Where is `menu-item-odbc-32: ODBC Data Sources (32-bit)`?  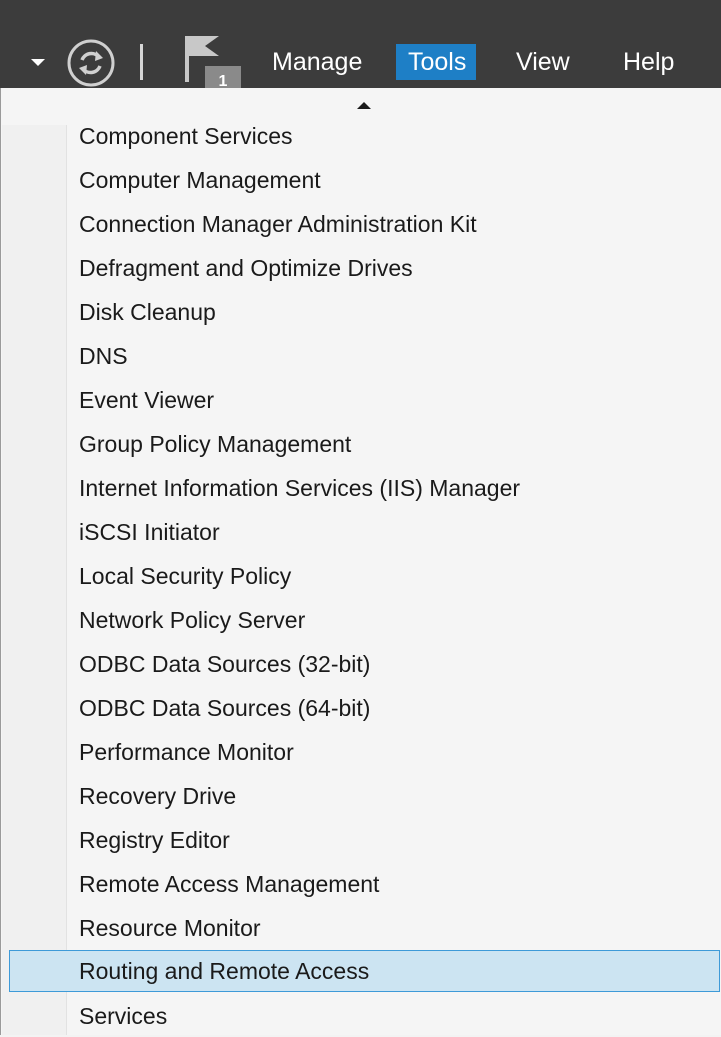
menu-item-odbc-32: ODBC Data Sources (32-bit) is located at coordinates (364, 664).